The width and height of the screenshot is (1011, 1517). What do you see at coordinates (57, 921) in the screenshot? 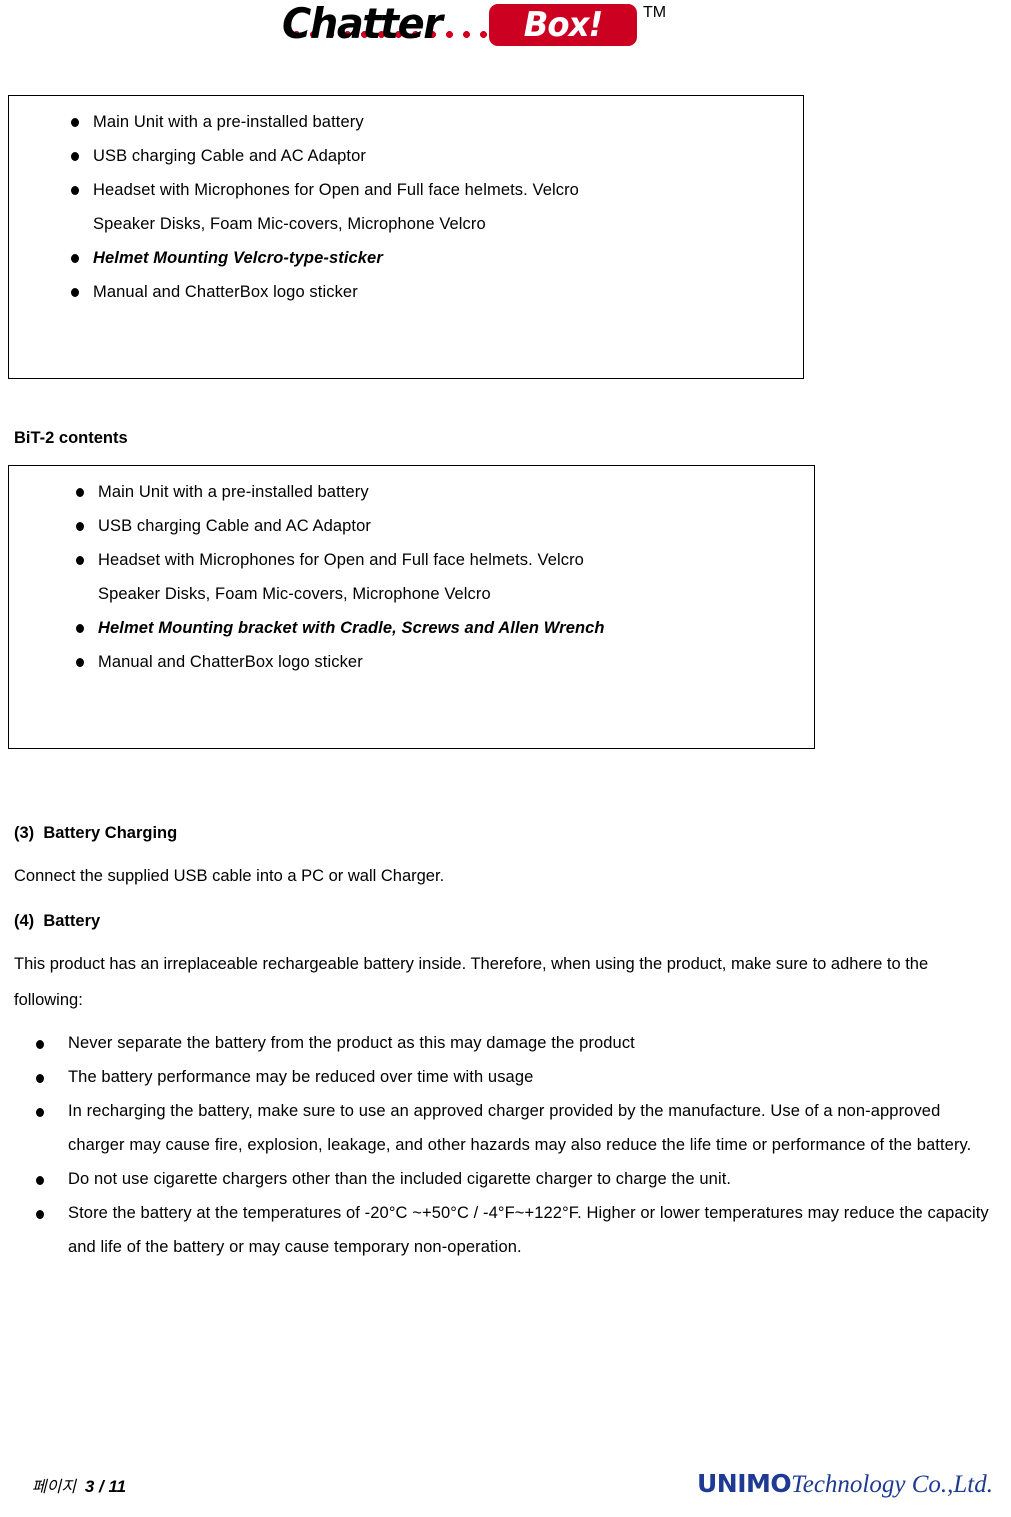
I see `section-4-heading: (4) Battery` at bounding box center [57, 921].